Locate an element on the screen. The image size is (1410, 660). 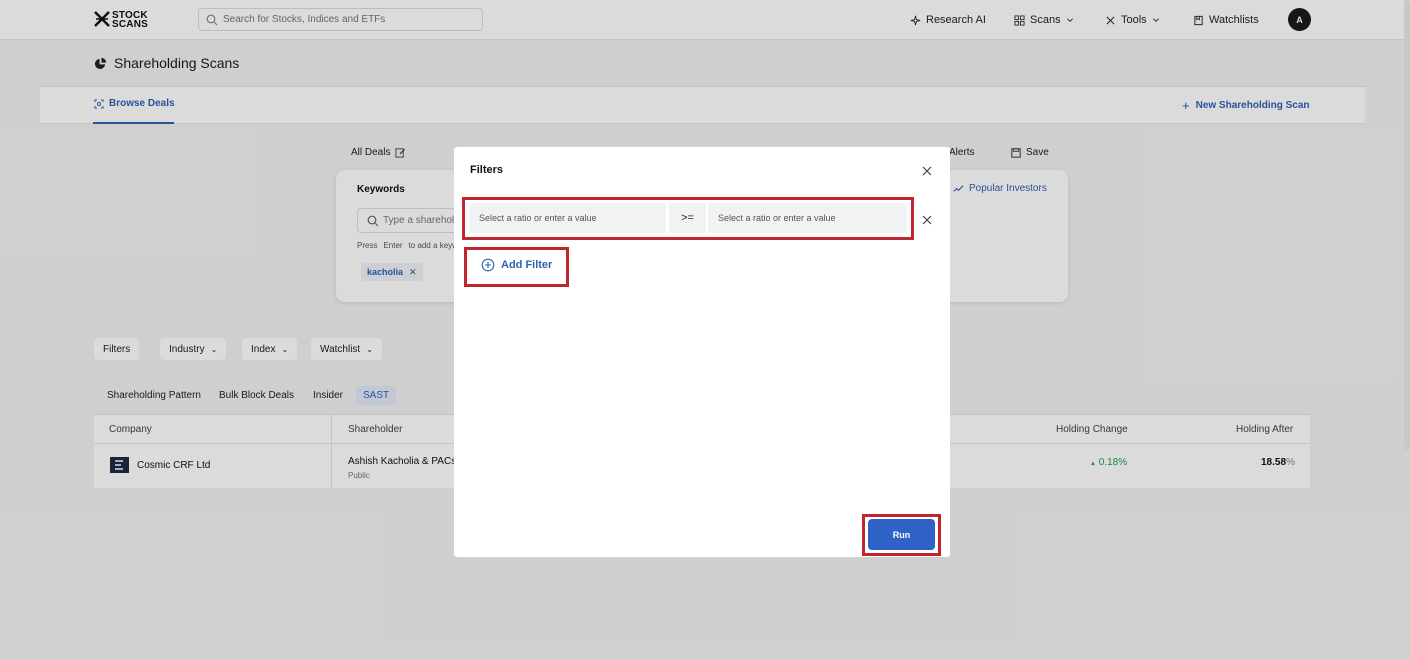
filter-right-select: Select a ratio or enter a value is located at coordinates (807, 218).